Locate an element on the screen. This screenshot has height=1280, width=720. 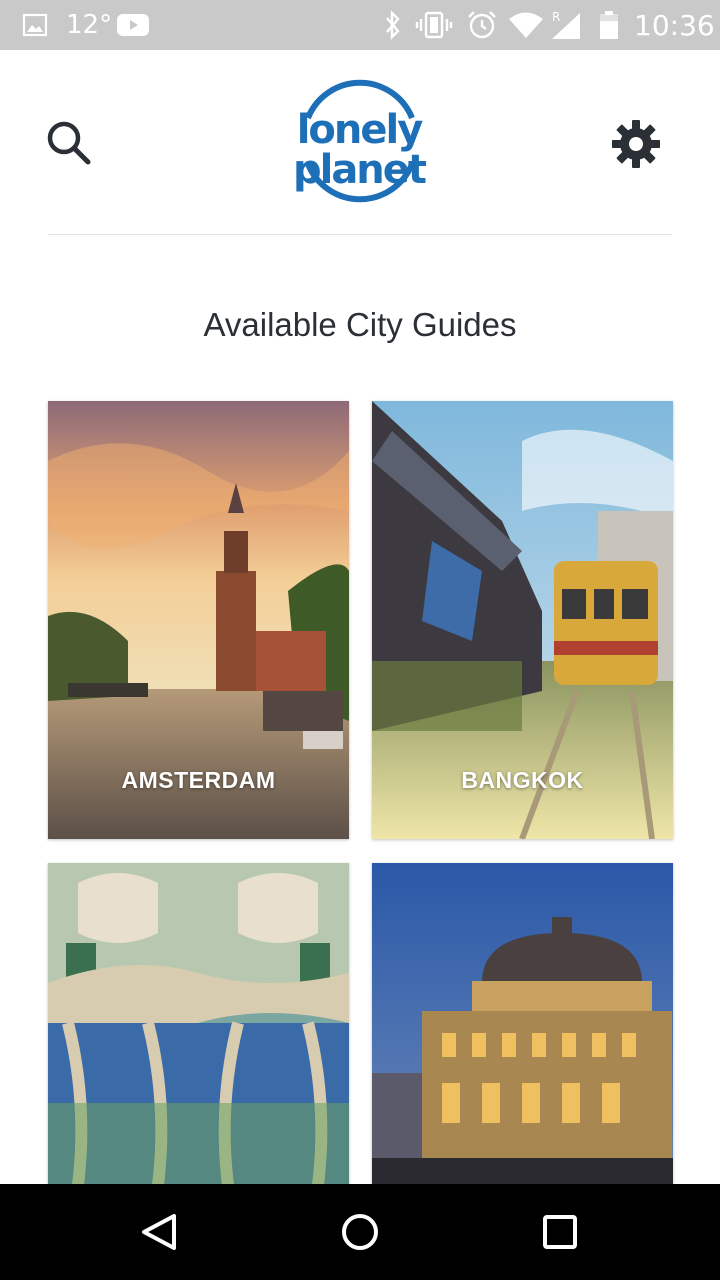
app-header: lonely planet is located at coordinates (360, 142).